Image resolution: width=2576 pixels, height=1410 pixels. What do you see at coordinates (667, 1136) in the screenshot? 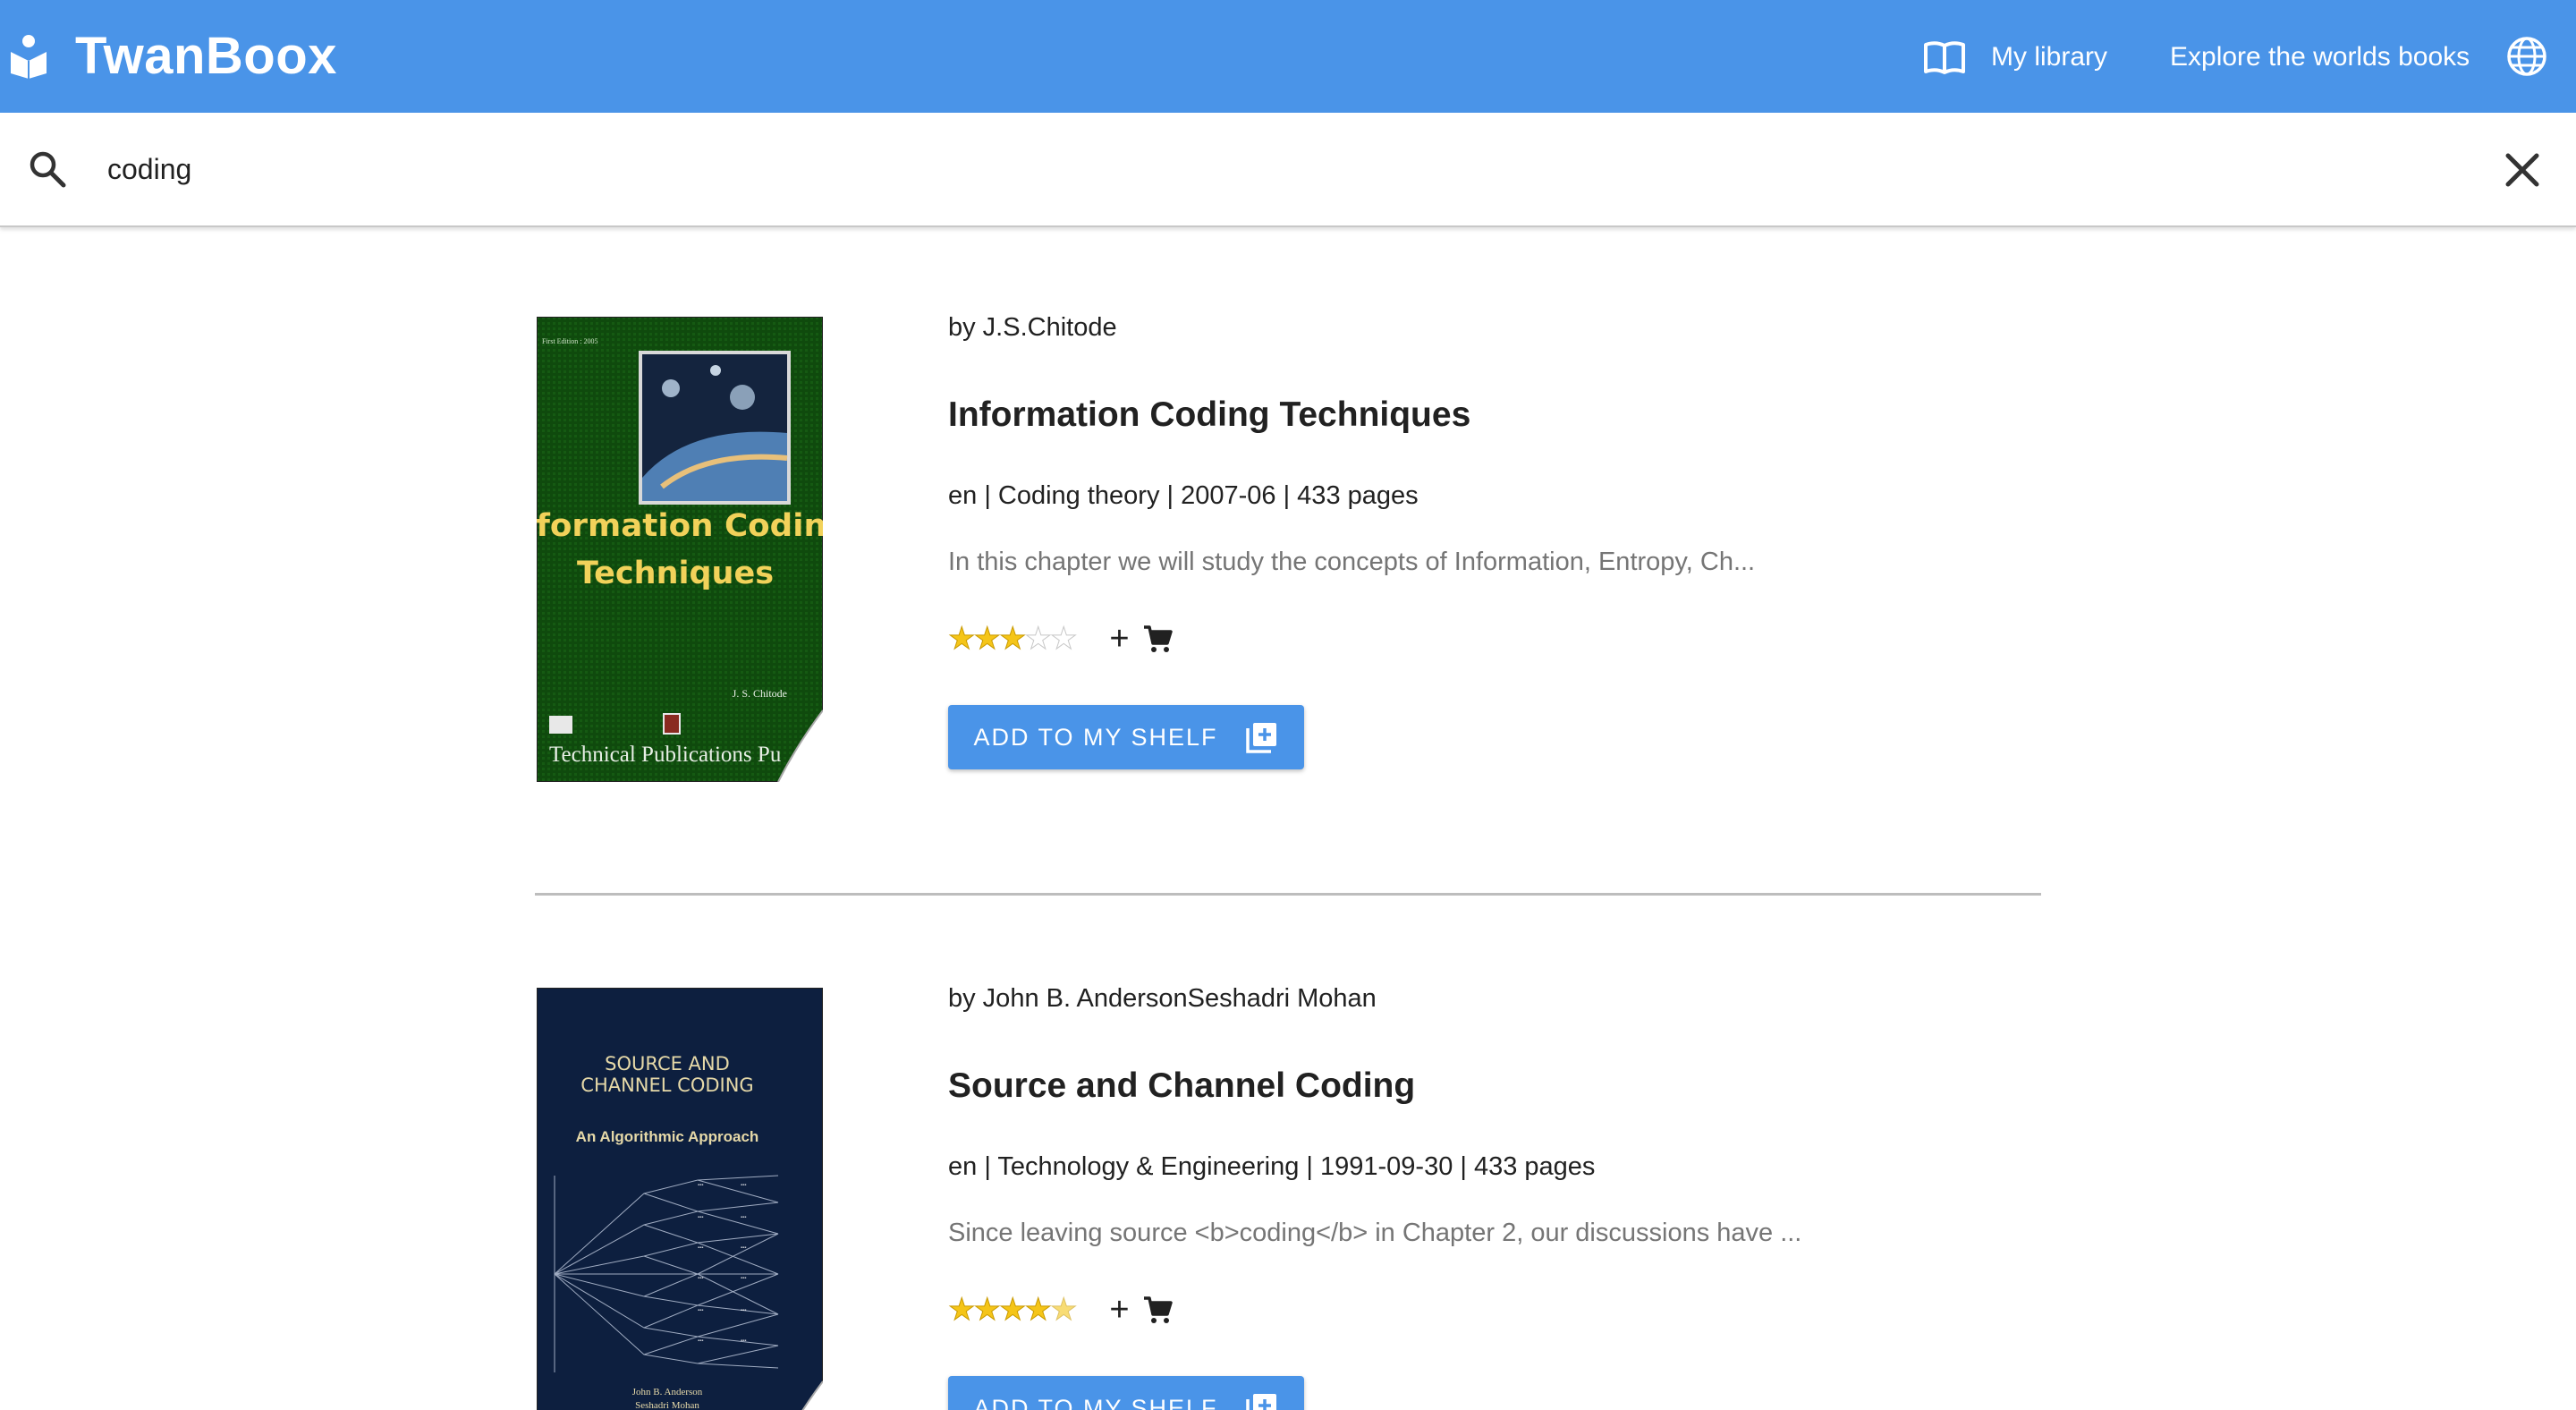
I see `cover-subtitle: An Algorithmic Approach` at bounding box center [667, 1136].